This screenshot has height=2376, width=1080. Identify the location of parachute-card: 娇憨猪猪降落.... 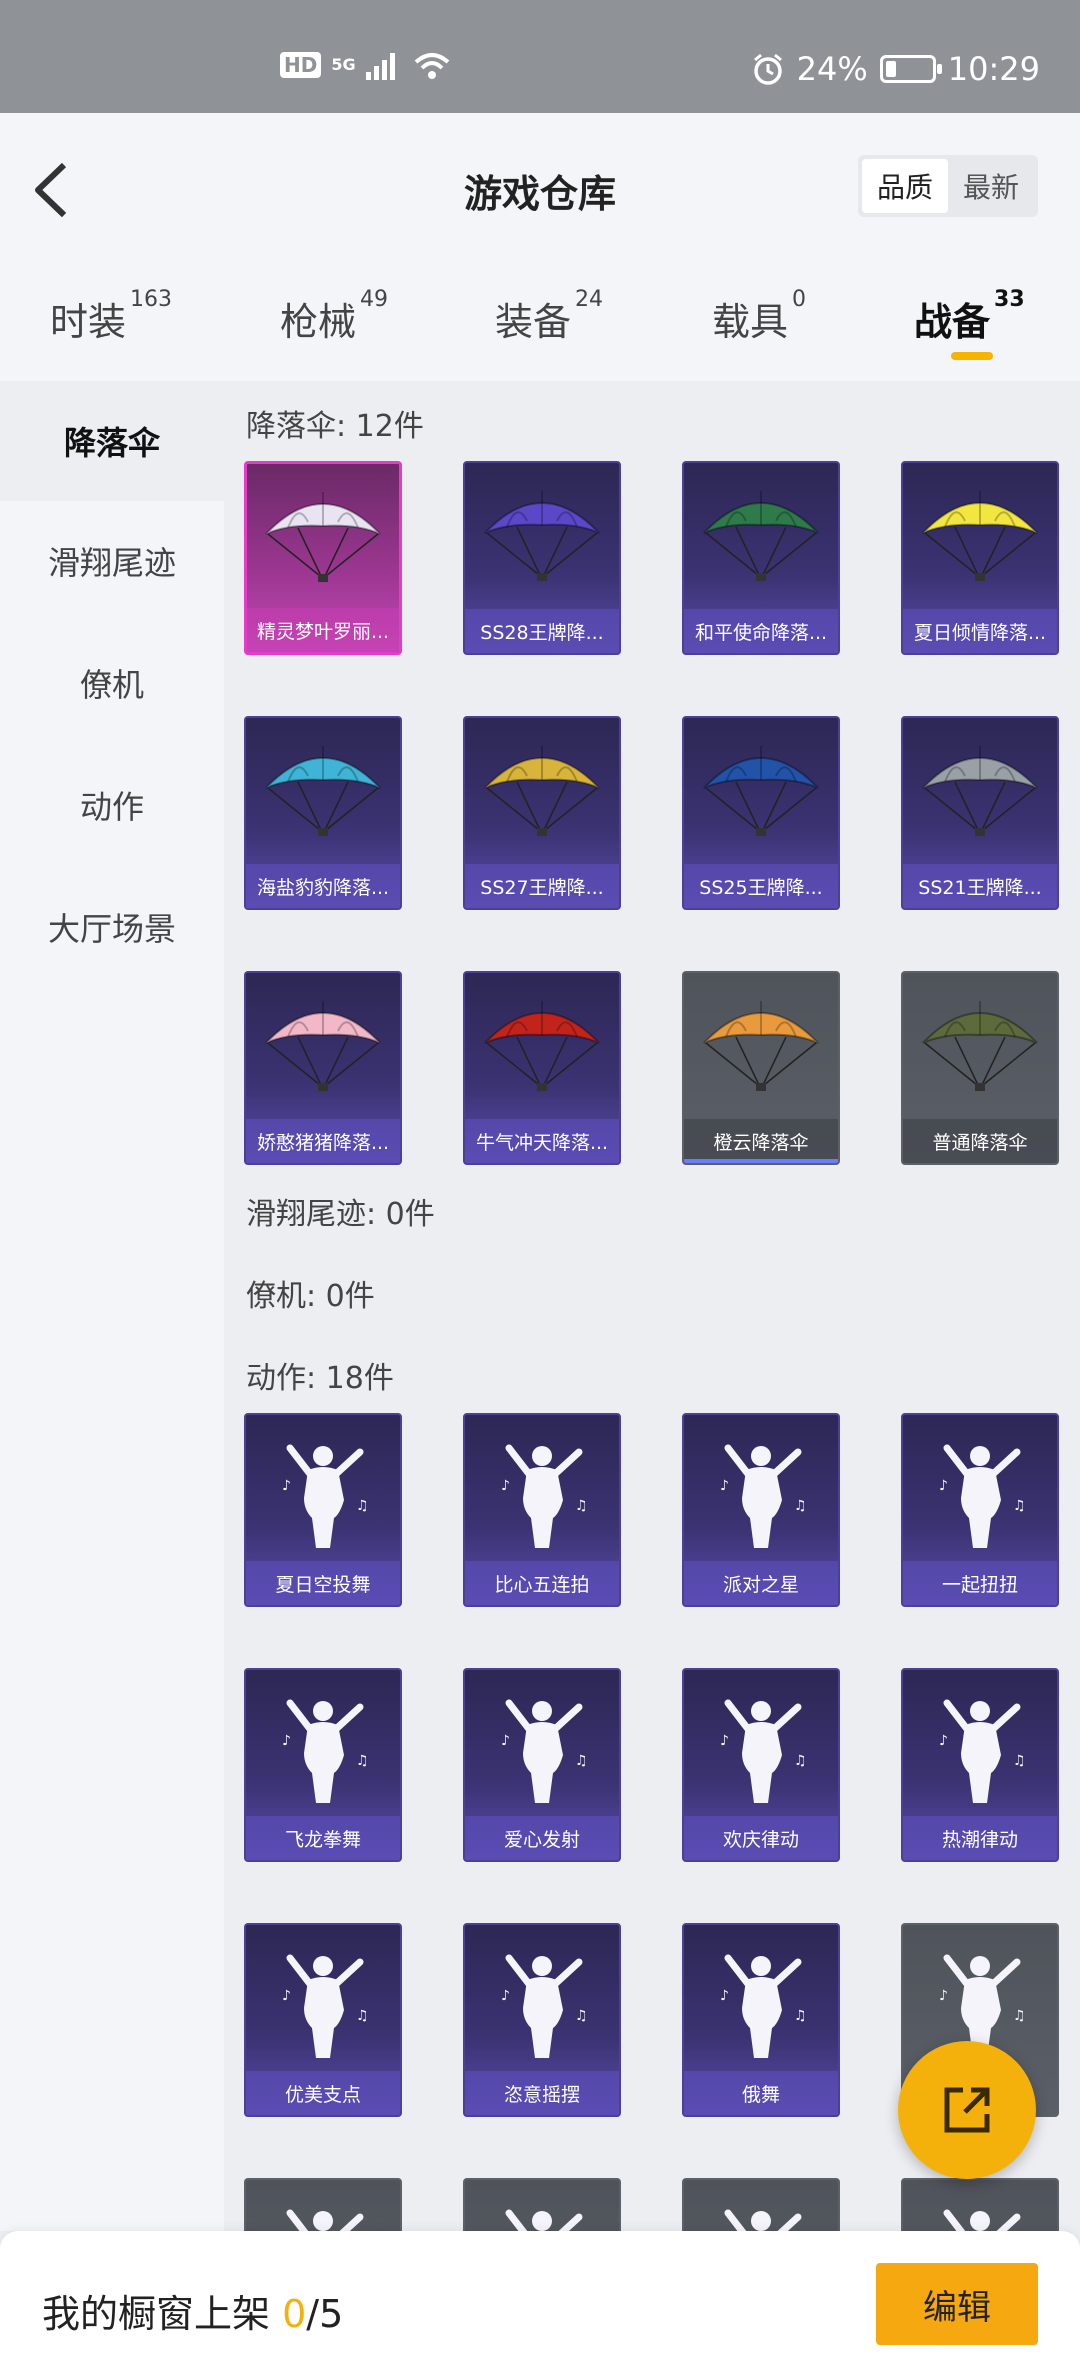
(323, 1068).